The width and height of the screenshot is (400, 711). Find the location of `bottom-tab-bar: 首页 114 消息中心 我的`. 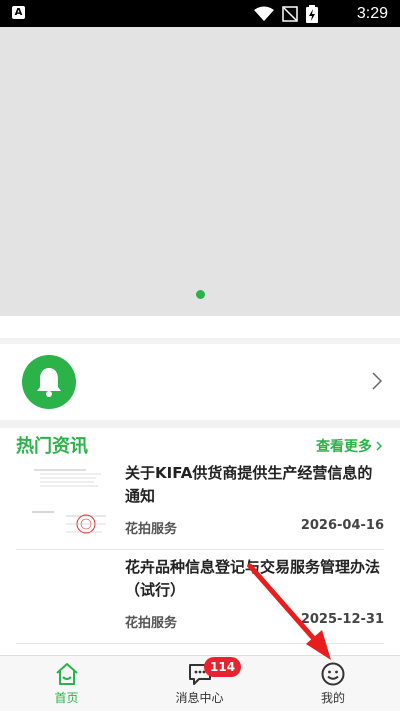

bottom-tab-bar: 首页 114 消息中心 我的 is located at coordinates (200, 683).